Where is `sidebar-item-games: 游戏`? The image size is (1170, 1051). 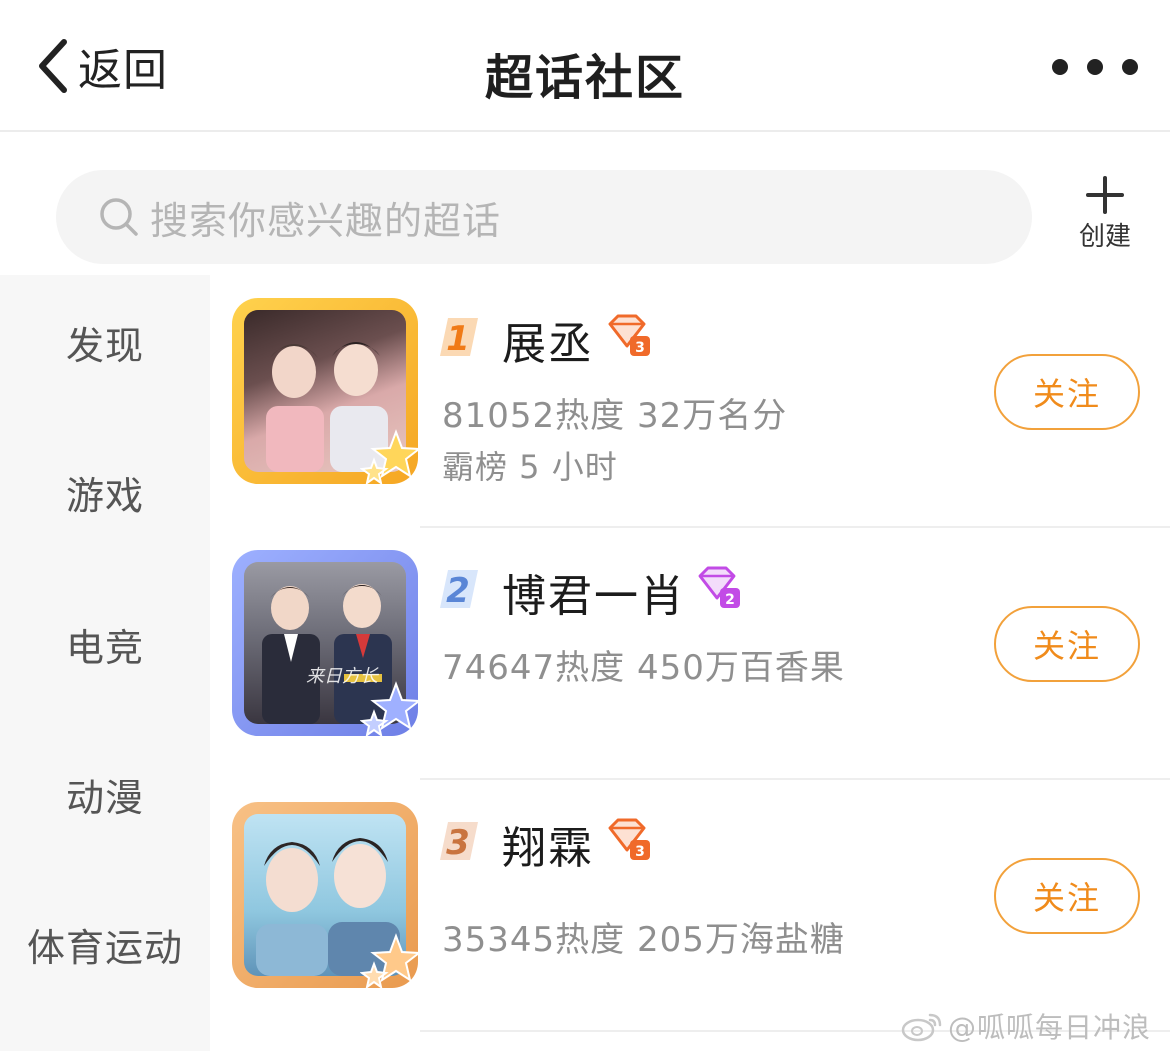 sidebar-item-games: 游戏 is located at coordinates (105, 492).